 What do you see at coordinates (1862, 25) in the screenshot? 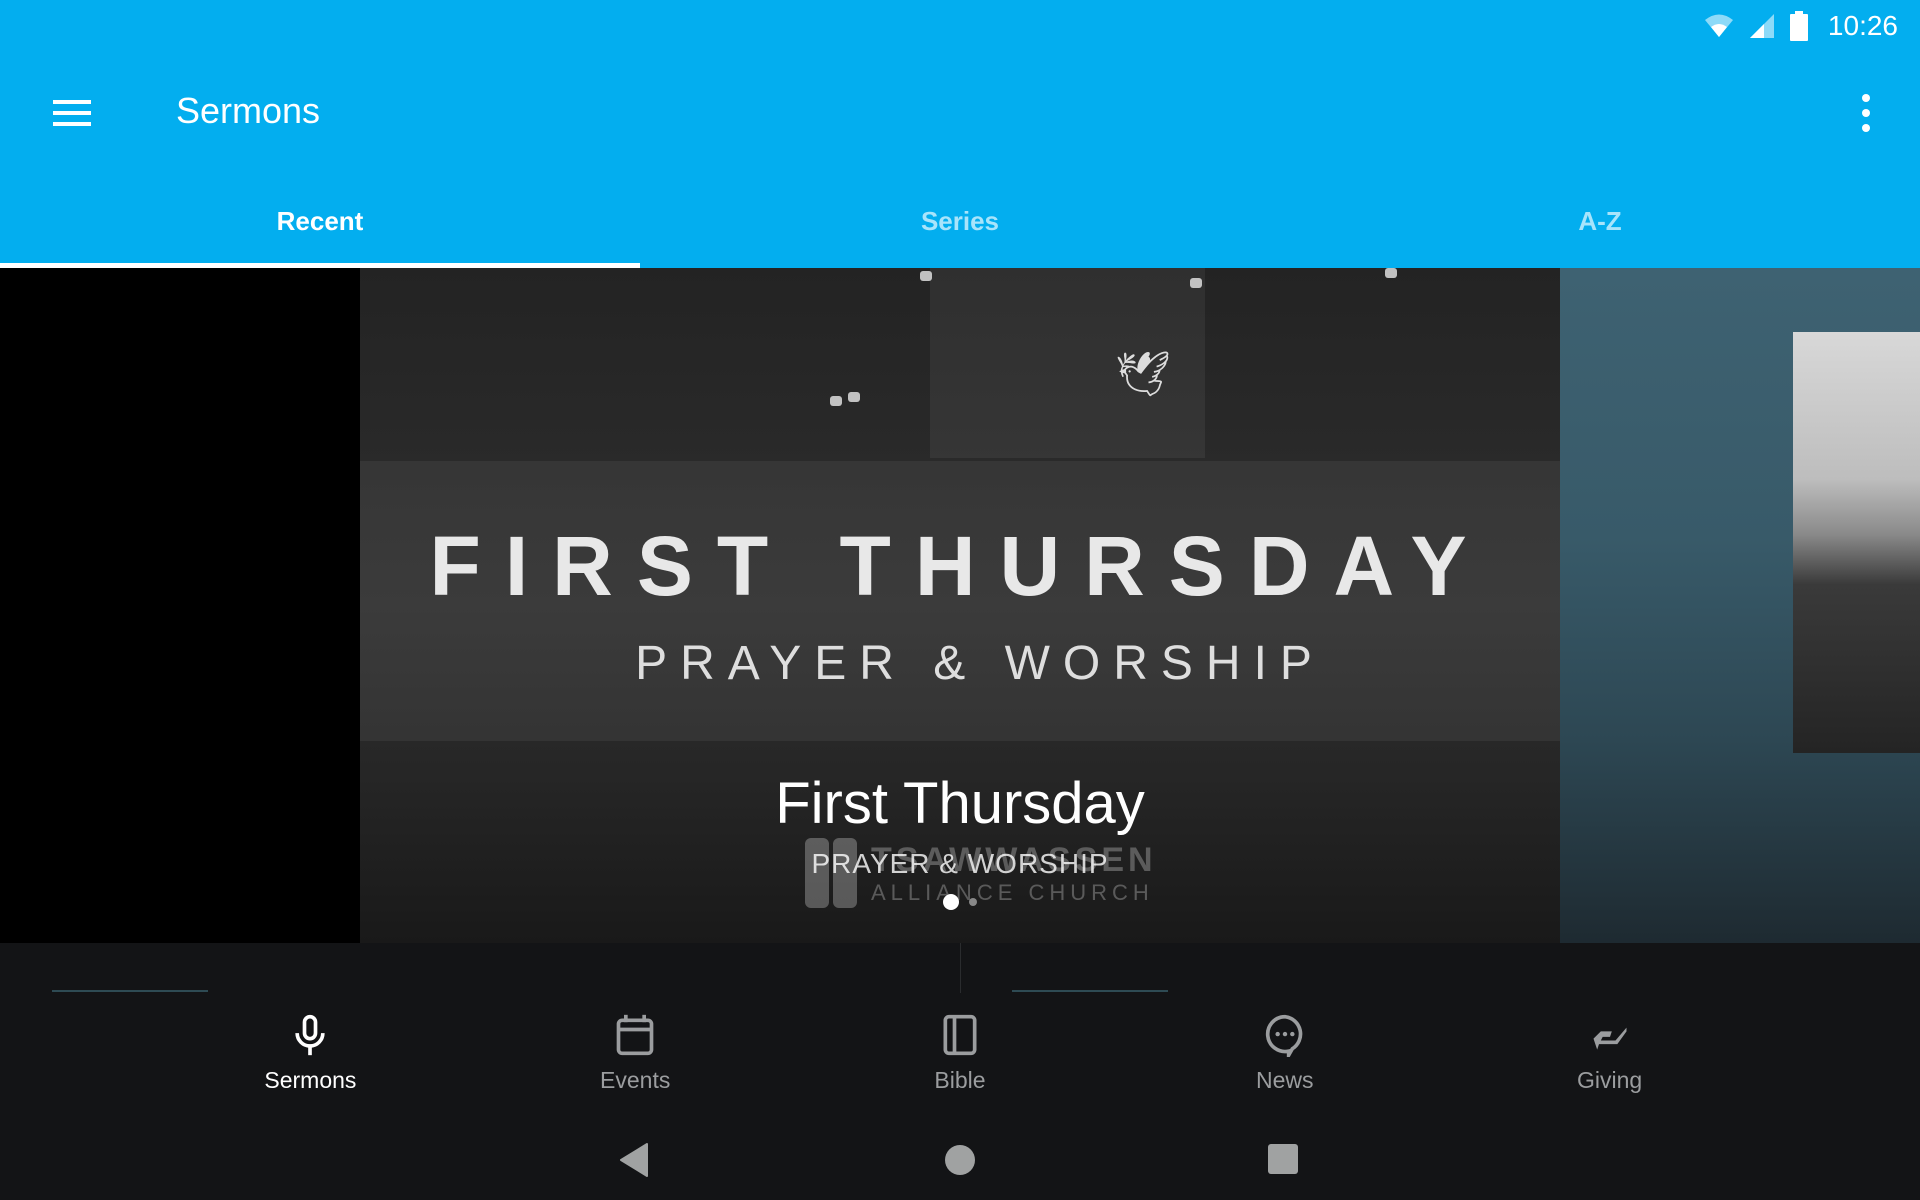
I see `clock: 10:26` at bounding box center [1862, 25].